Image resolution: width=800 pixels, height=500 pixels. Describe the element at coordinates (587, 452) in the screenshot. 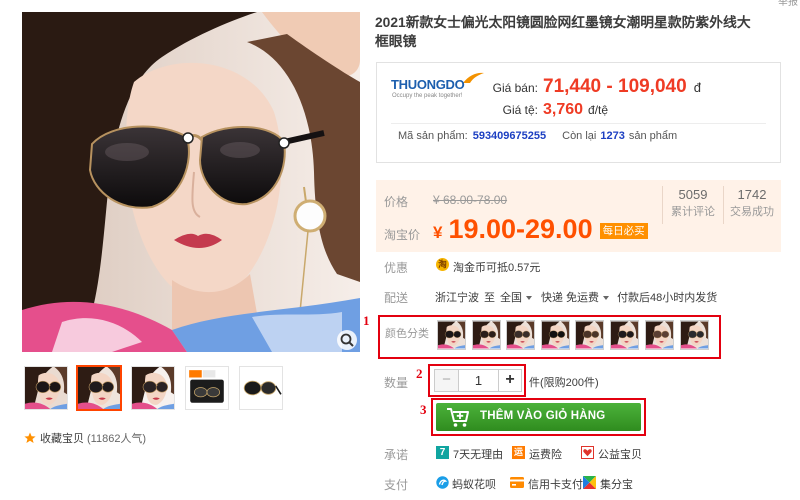

I see `charity-icon` at that location.